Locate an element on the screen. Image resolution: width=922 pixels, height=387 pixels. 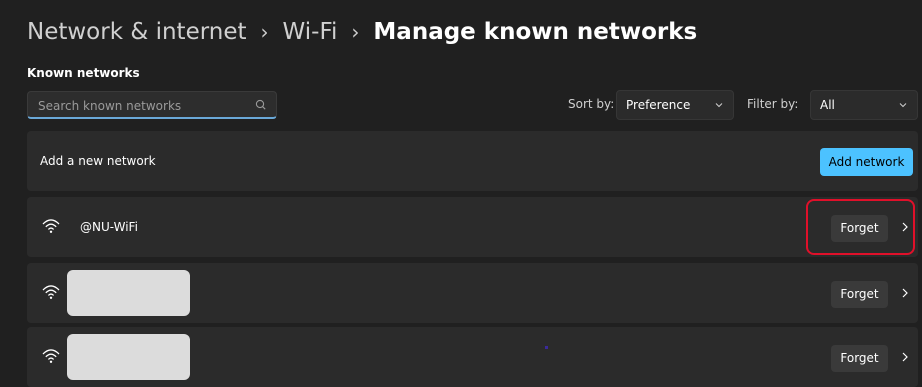
sort-label: Sort by: is located at coordinates (591, 104).